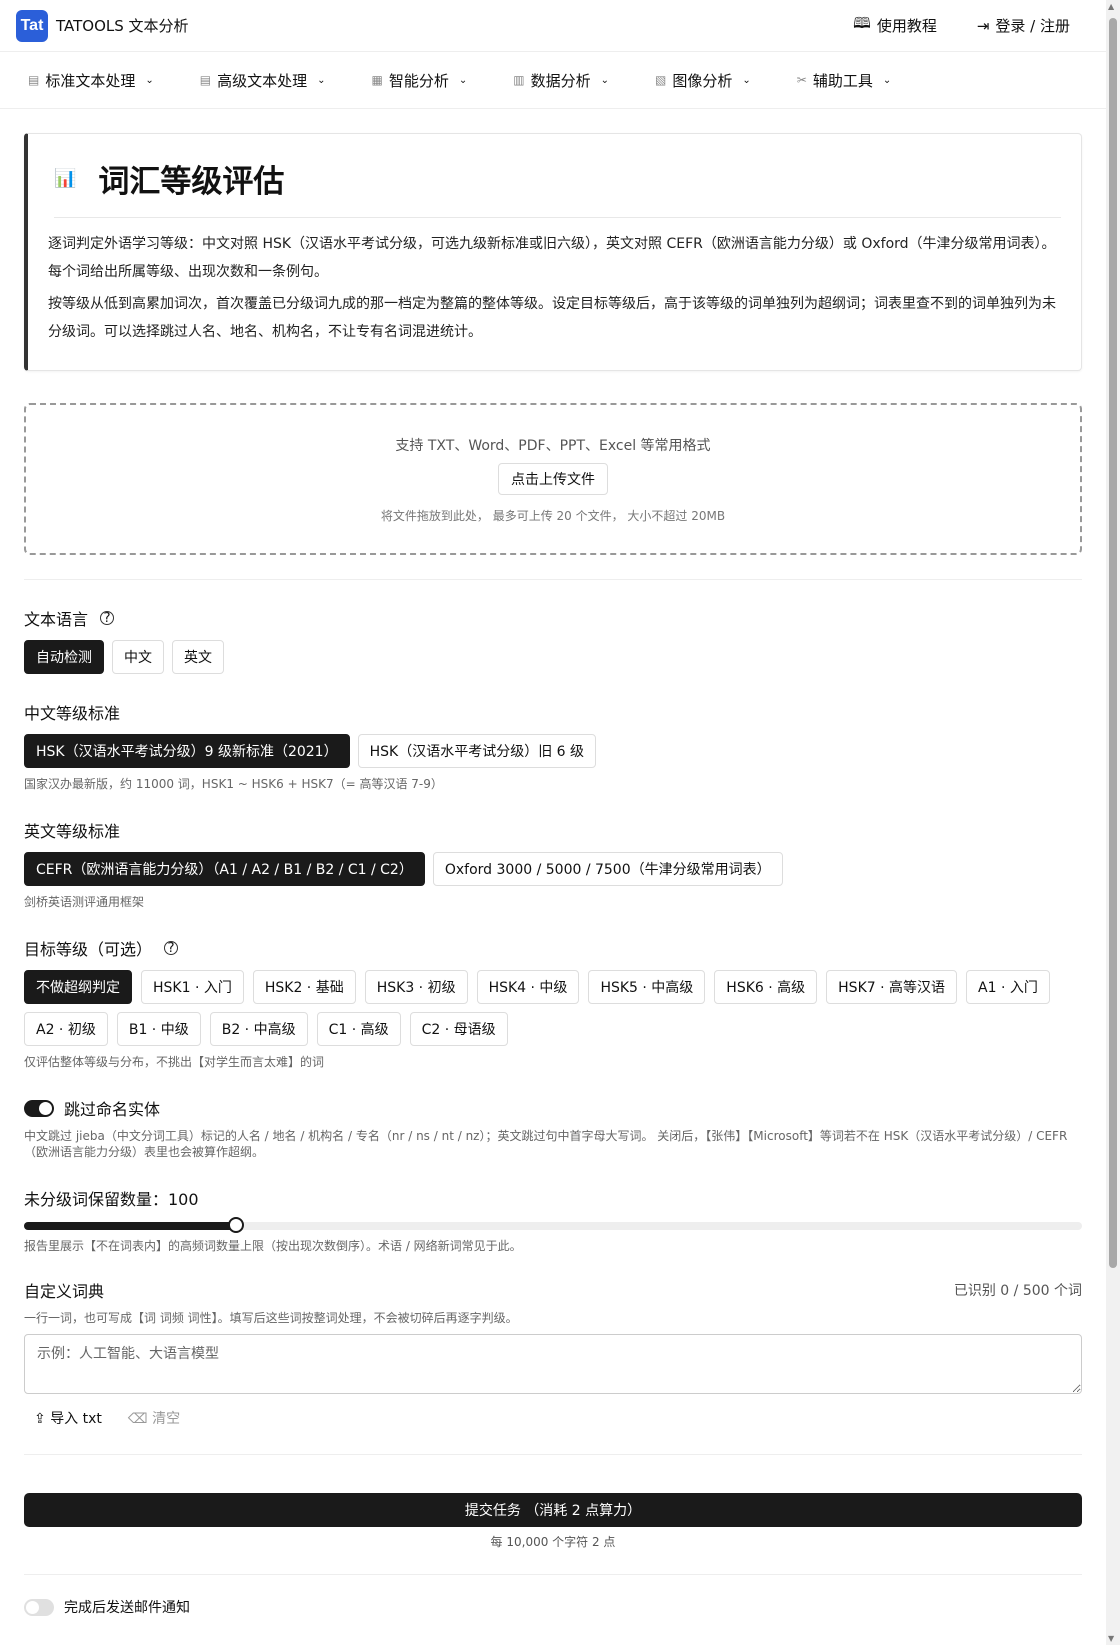 The width and height of the screenshot is (1120, 1645). Describe the element at coordinates (34, 80) in the screenshot. I see `document-icon: ▤` at that location.